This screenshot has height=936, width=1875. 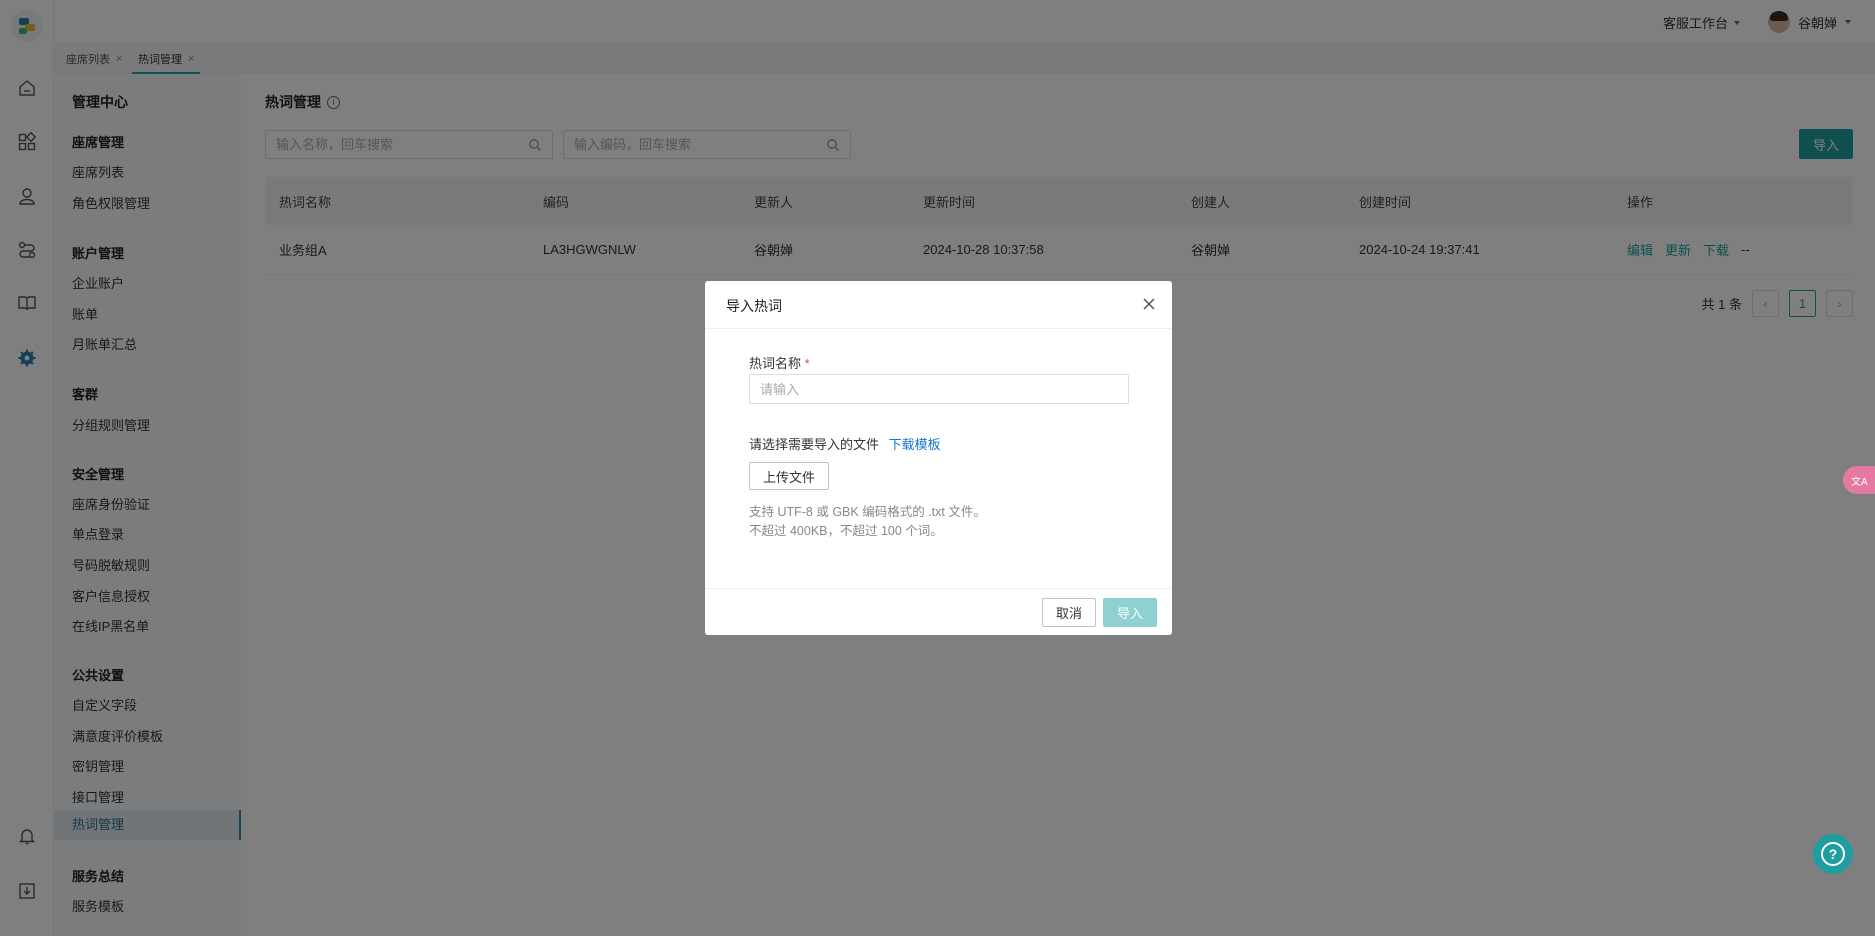 What do you see at coordinates (938, 305) in the screenshot?
I see `dialog-header: 导入热词` at bounding box center [938, 305].